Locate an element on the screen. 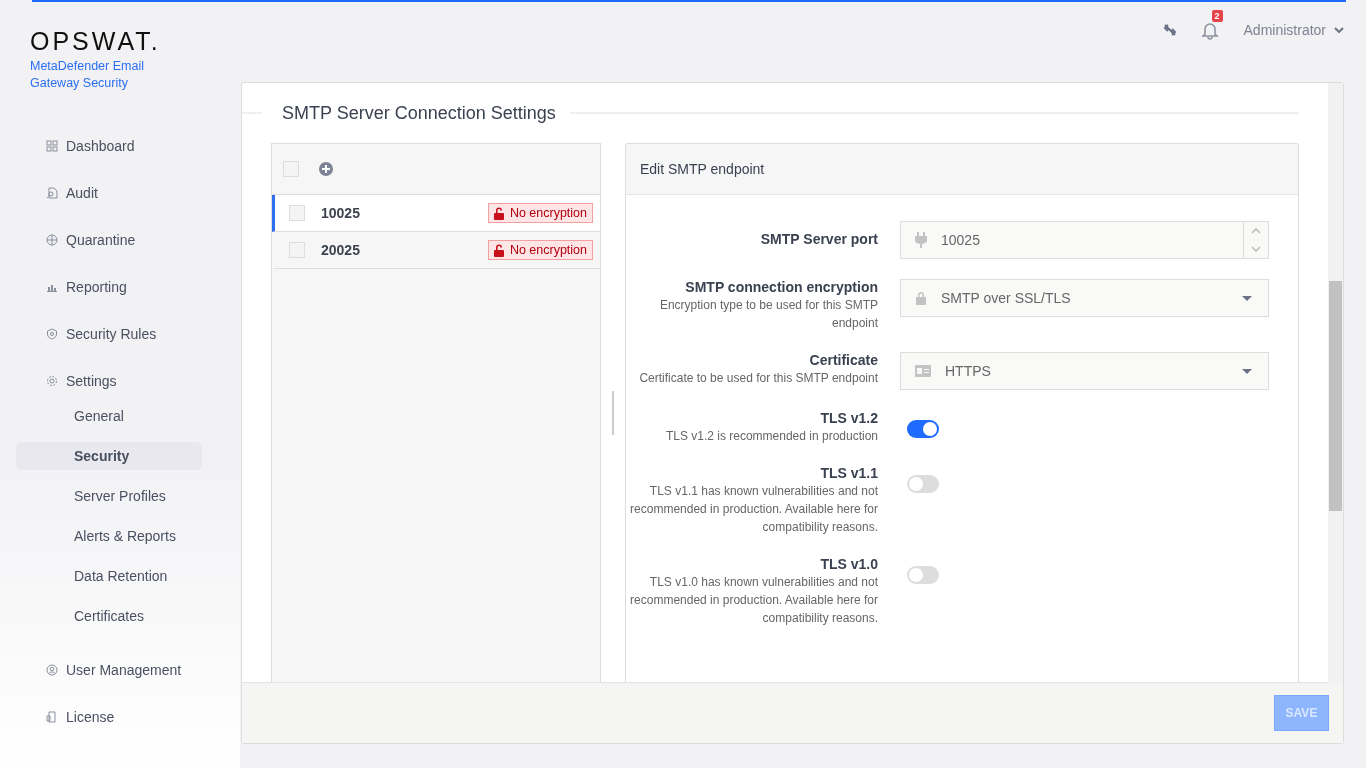  user-menu: Administrator is located at coordinates (1293, 30).